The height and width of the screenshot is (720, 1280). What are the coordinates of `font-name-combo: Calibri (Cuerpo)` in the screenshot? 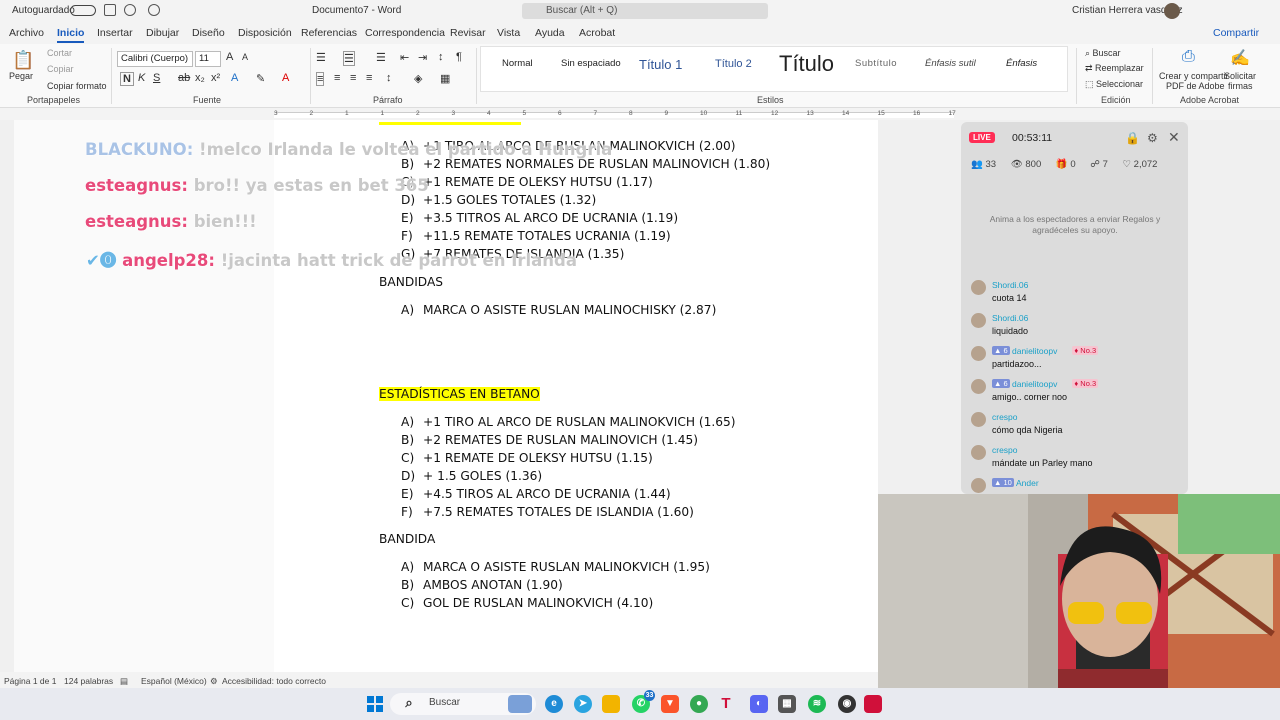 It's located at (155, 59).